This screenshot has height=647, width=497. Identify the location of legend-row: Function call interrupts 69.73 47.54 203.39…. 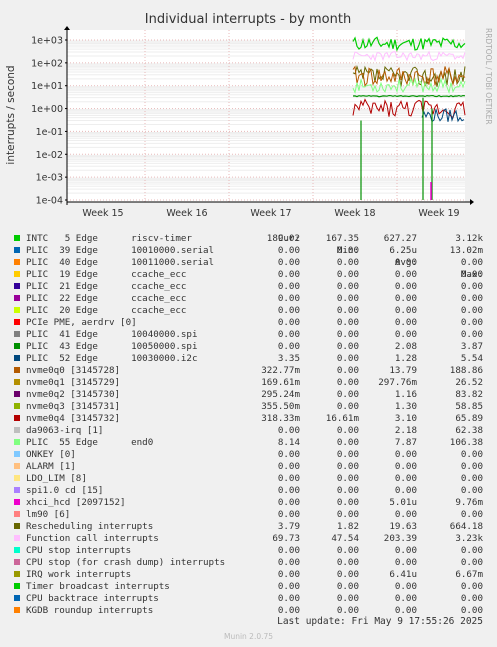
(248, 539).